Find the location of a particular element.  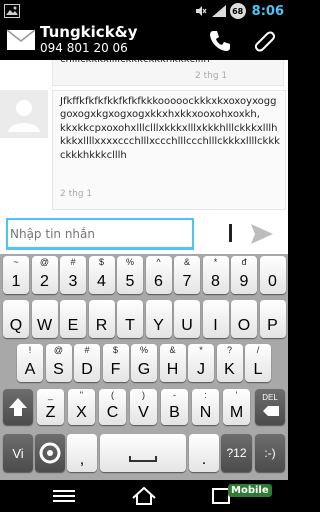

paperclip-icon is located at coordinates (265, 41).